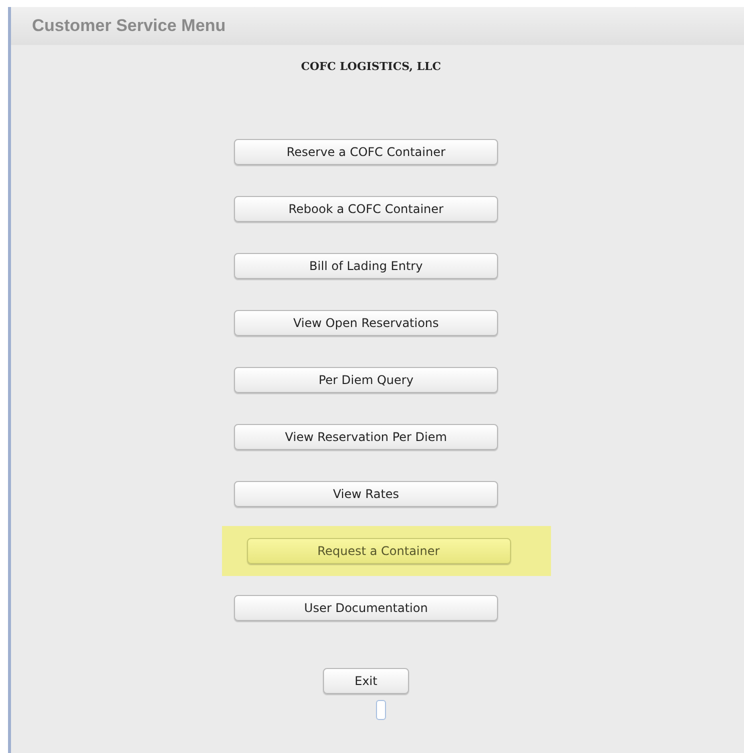 The height and width of the screenshot is (753, 744). What do you see at coordinates (366, 151) in the screenshot?
I see `menu-button: Reserve a COFC Container` at bounding box center [366, 151].